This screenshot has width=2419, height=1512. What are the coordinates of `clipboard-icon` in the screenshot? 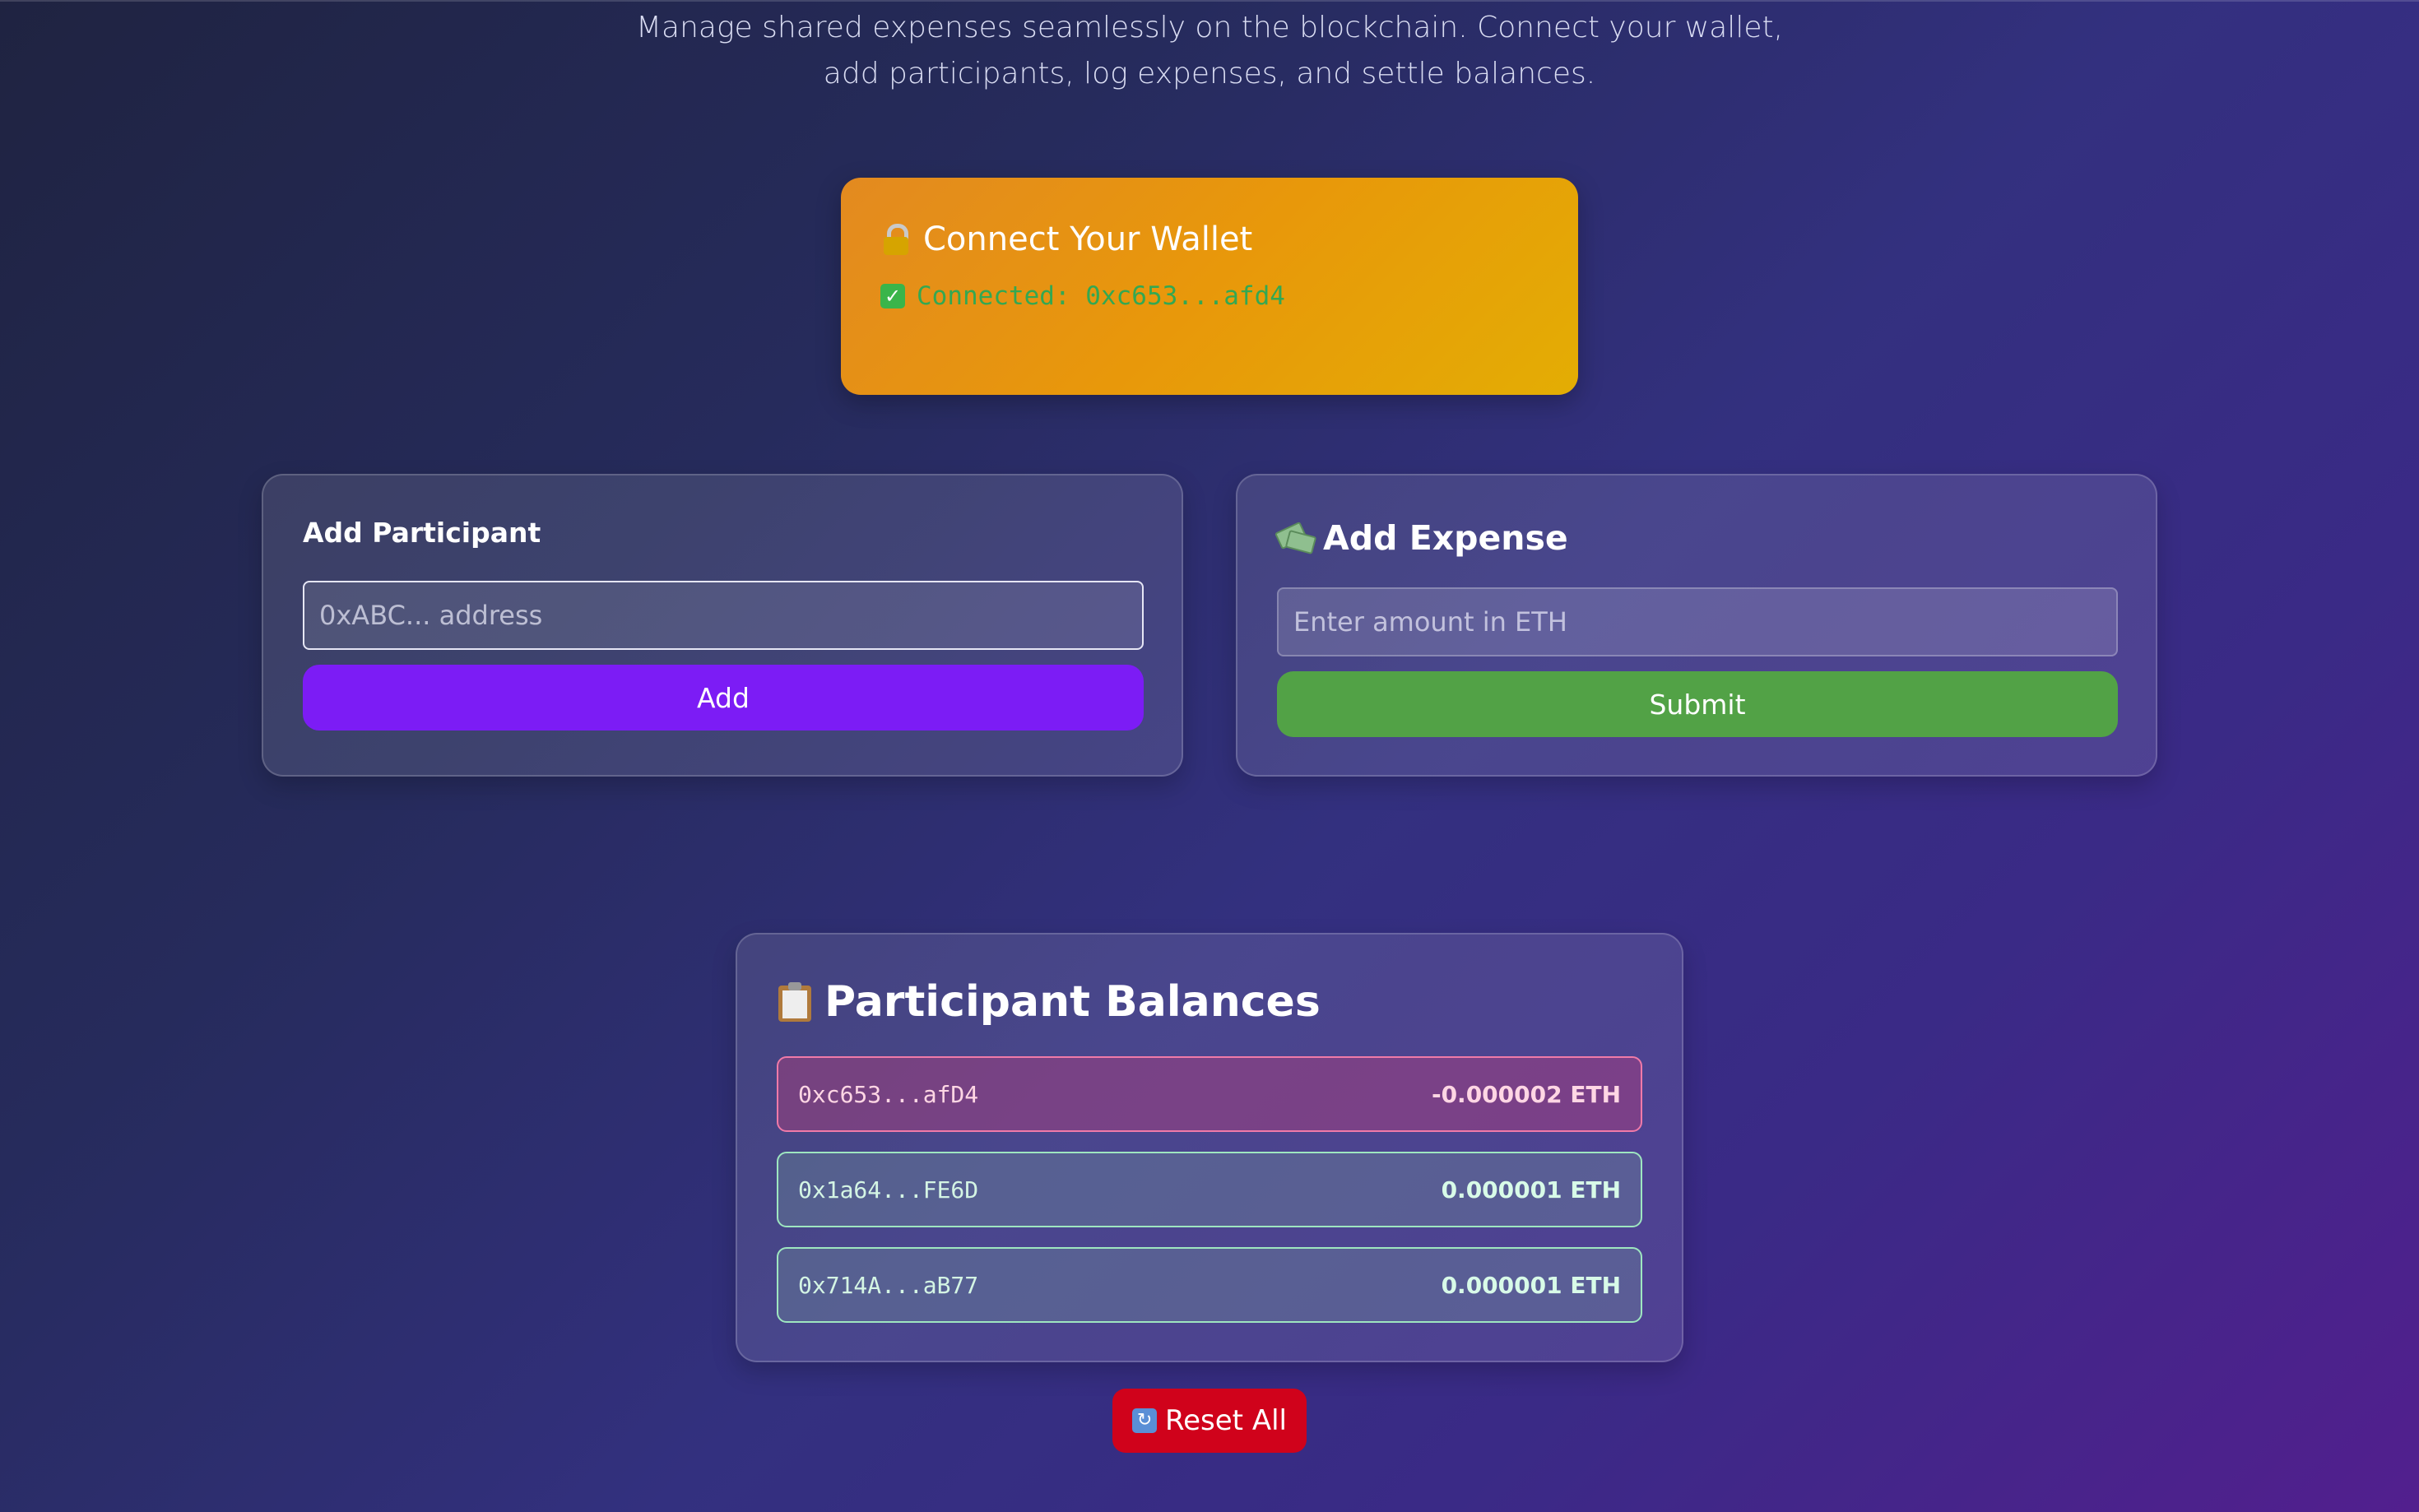 It's located at (794, 1002).